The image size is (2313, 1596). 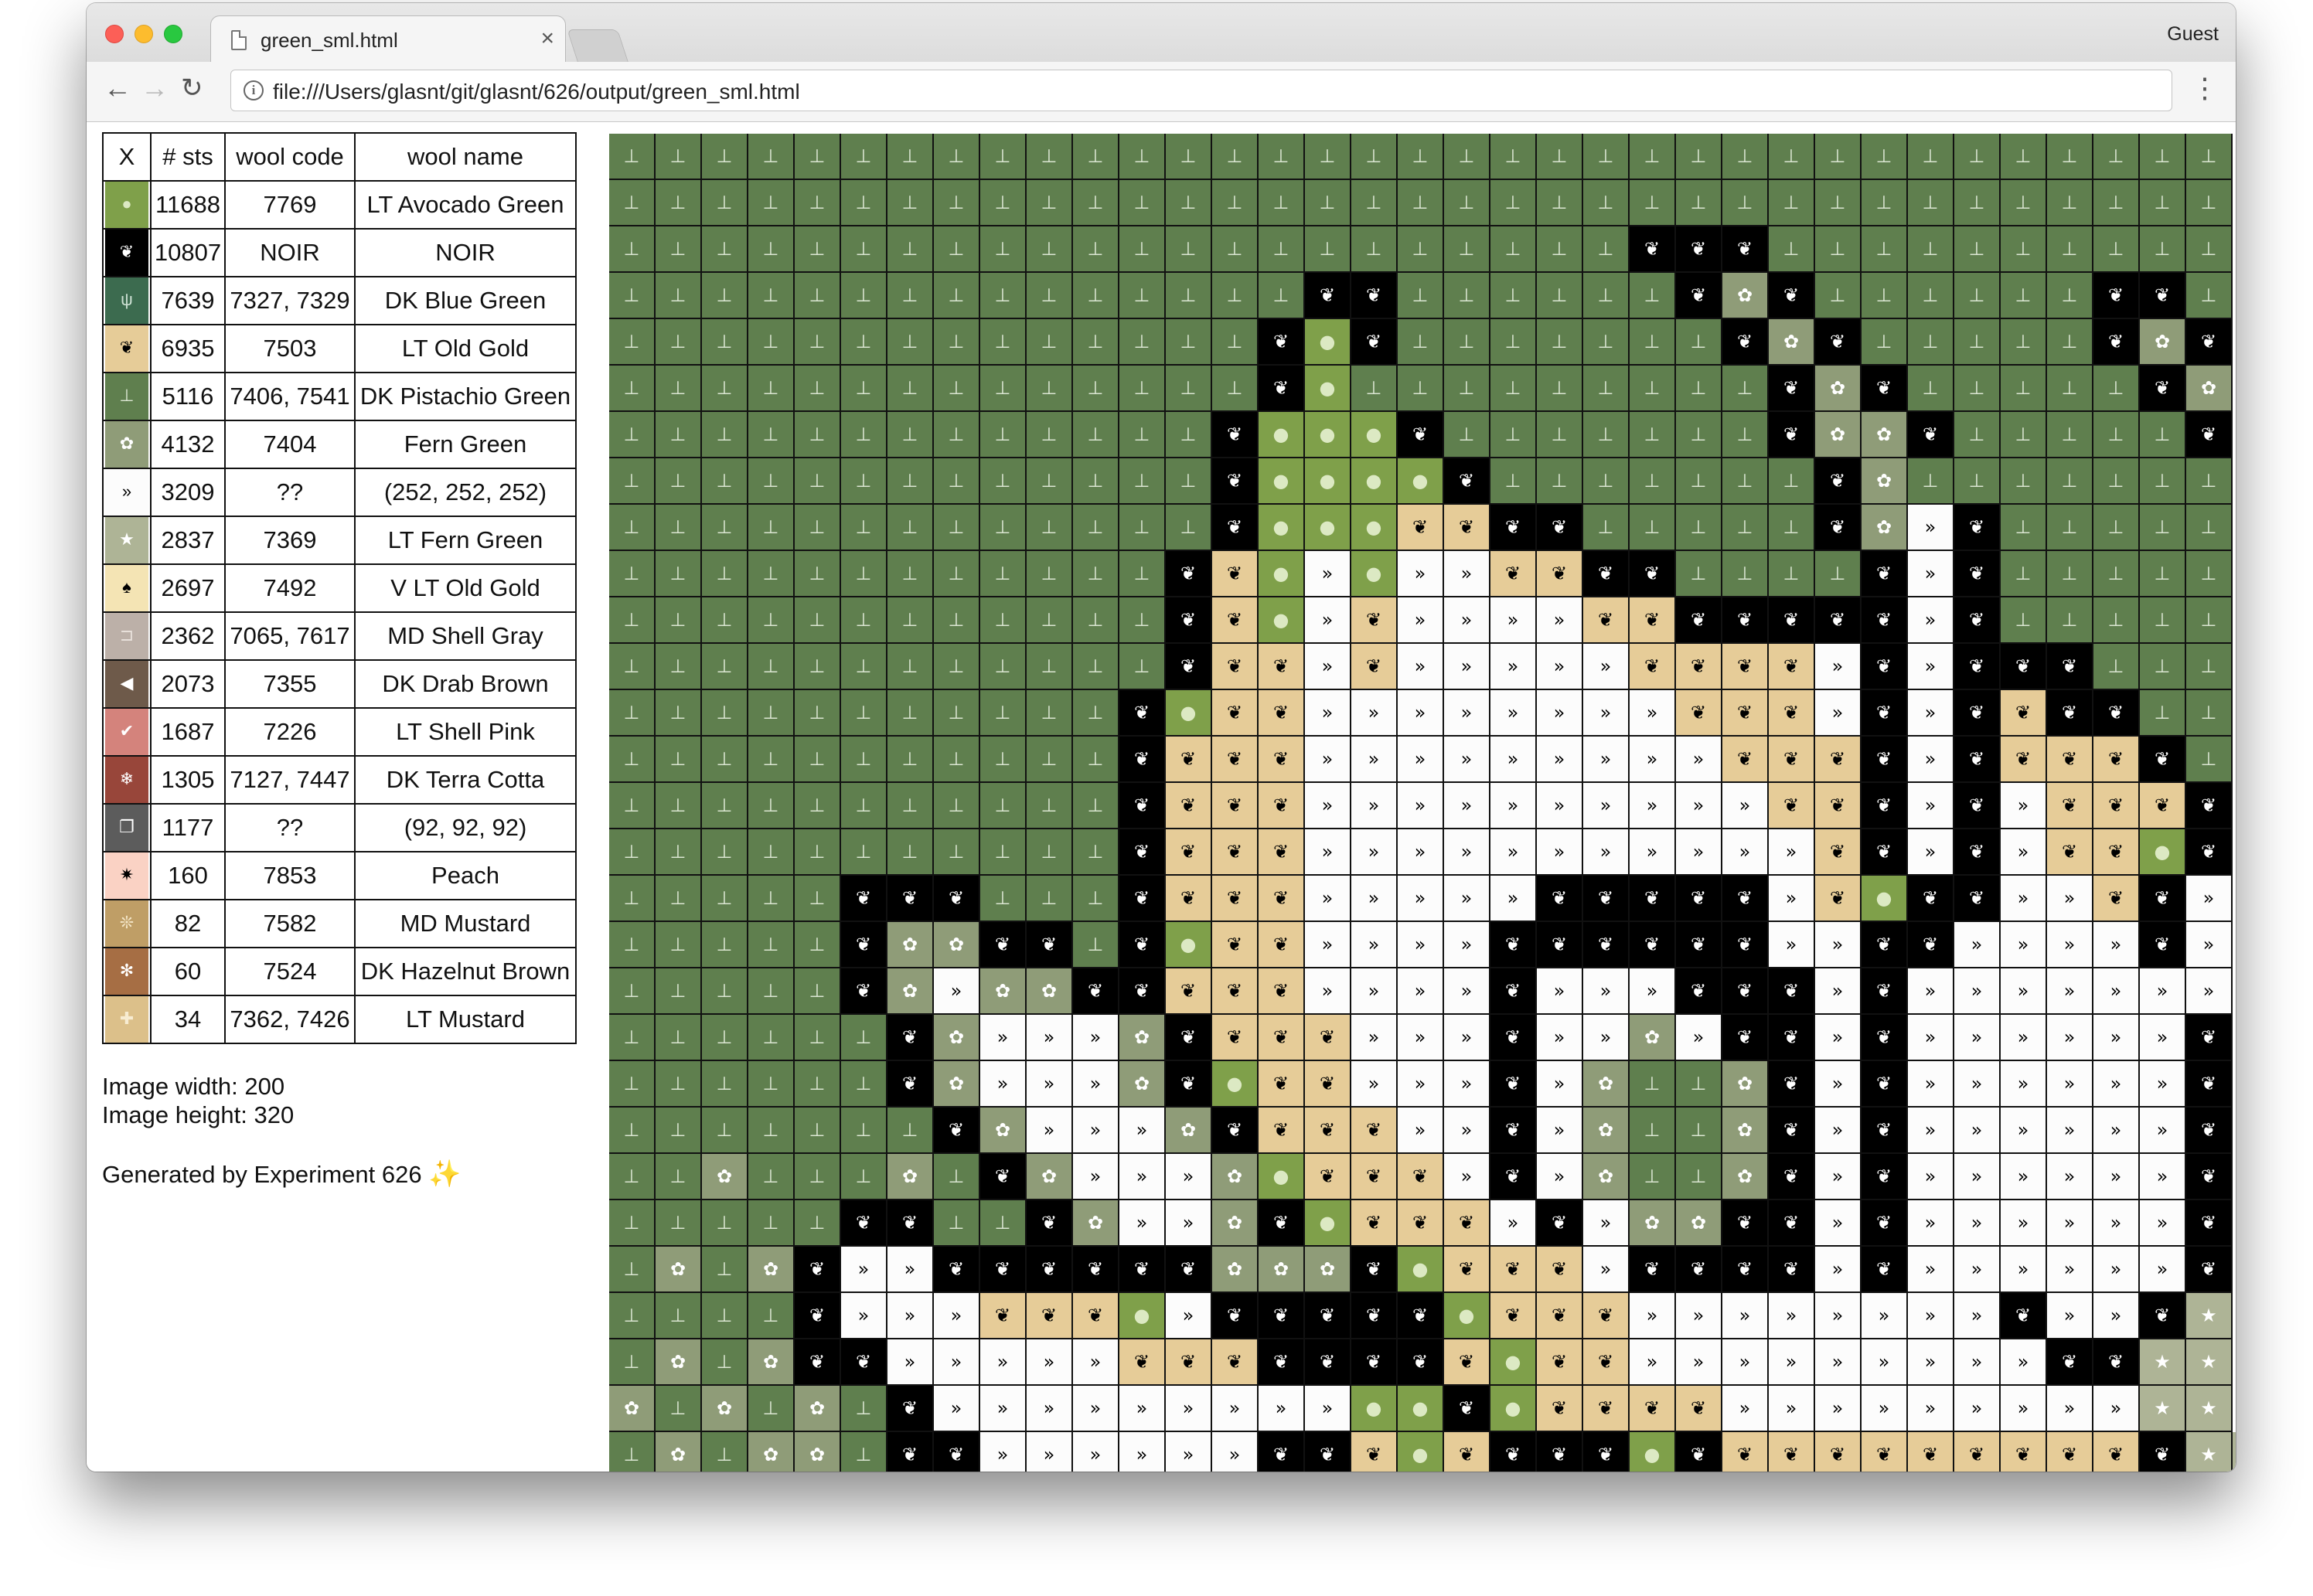 What do you see at coordinates (127, 875) in the screenshot?
I see `legend-swatch: ✷` at bounding box center [127, 875].